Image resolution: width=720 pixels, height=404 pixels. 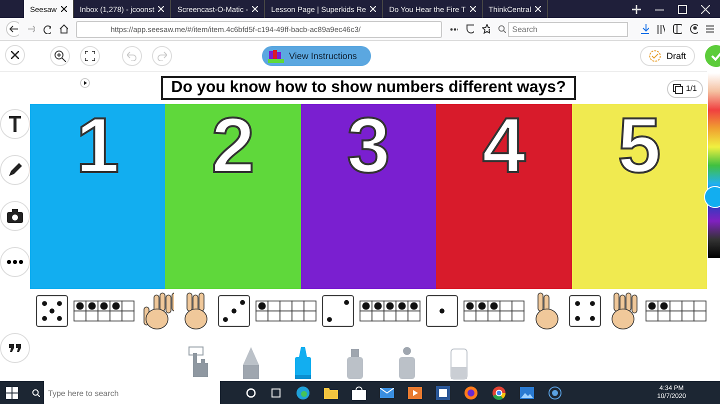 What do you see at coordinates (486, 29) in the screenshot?
I see `star-icon` at bounding box center [486, 29].